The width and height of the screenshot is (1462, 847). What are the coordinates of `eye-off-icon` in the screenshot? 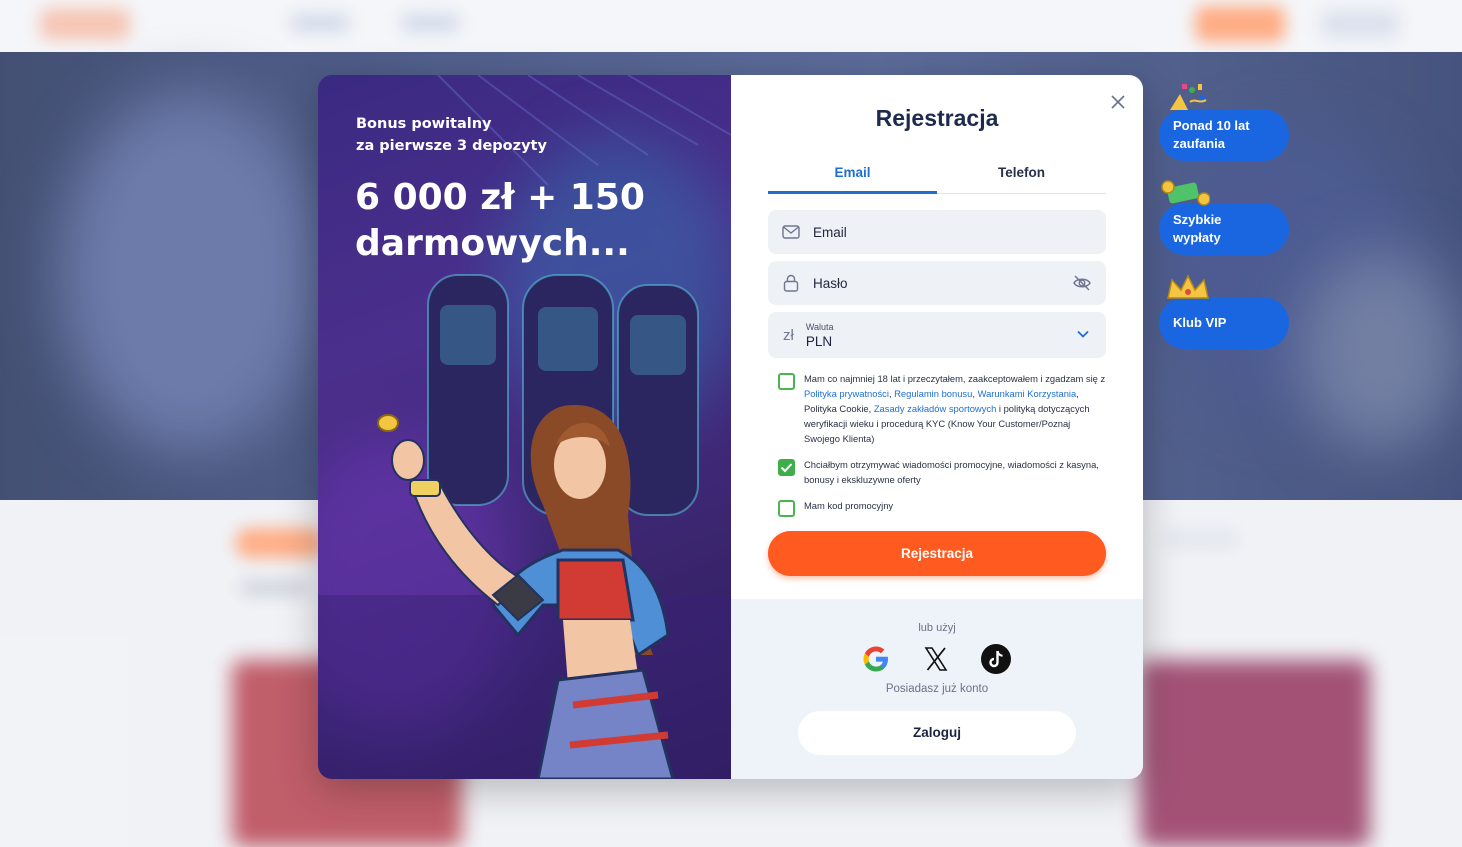 It's located at (1082, 283).